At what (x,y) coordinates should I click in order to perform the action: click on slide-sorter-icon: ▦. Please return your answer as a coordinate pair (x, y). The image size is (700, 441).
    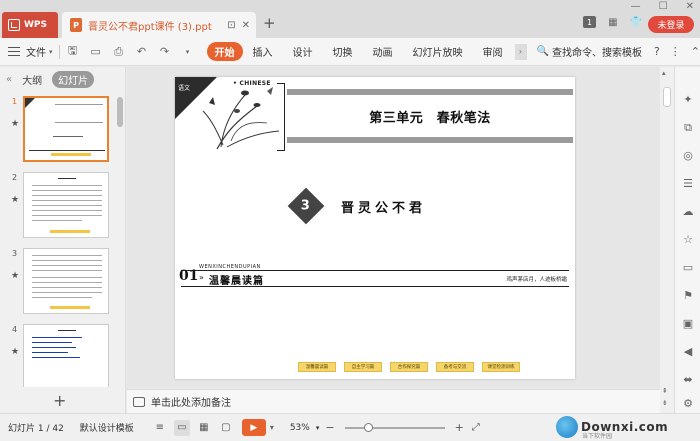
    Looking at the image, I should click on (204, 428).